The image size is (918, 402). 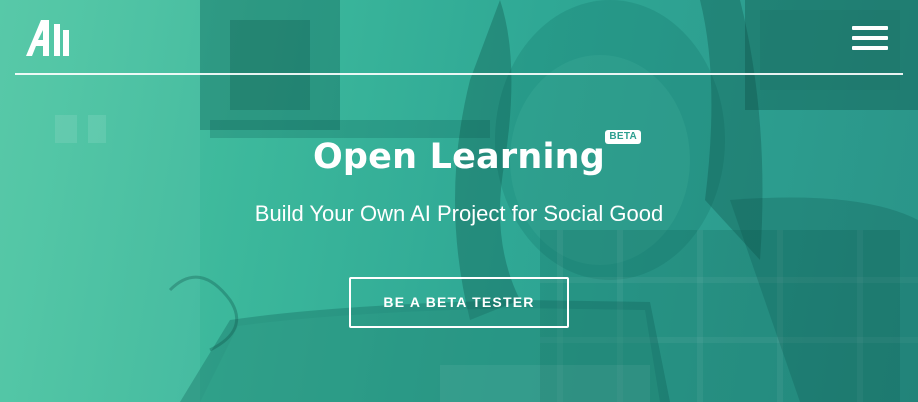 I want to click on hero-title: Open Learning BETA, so click(x=477, y=156).